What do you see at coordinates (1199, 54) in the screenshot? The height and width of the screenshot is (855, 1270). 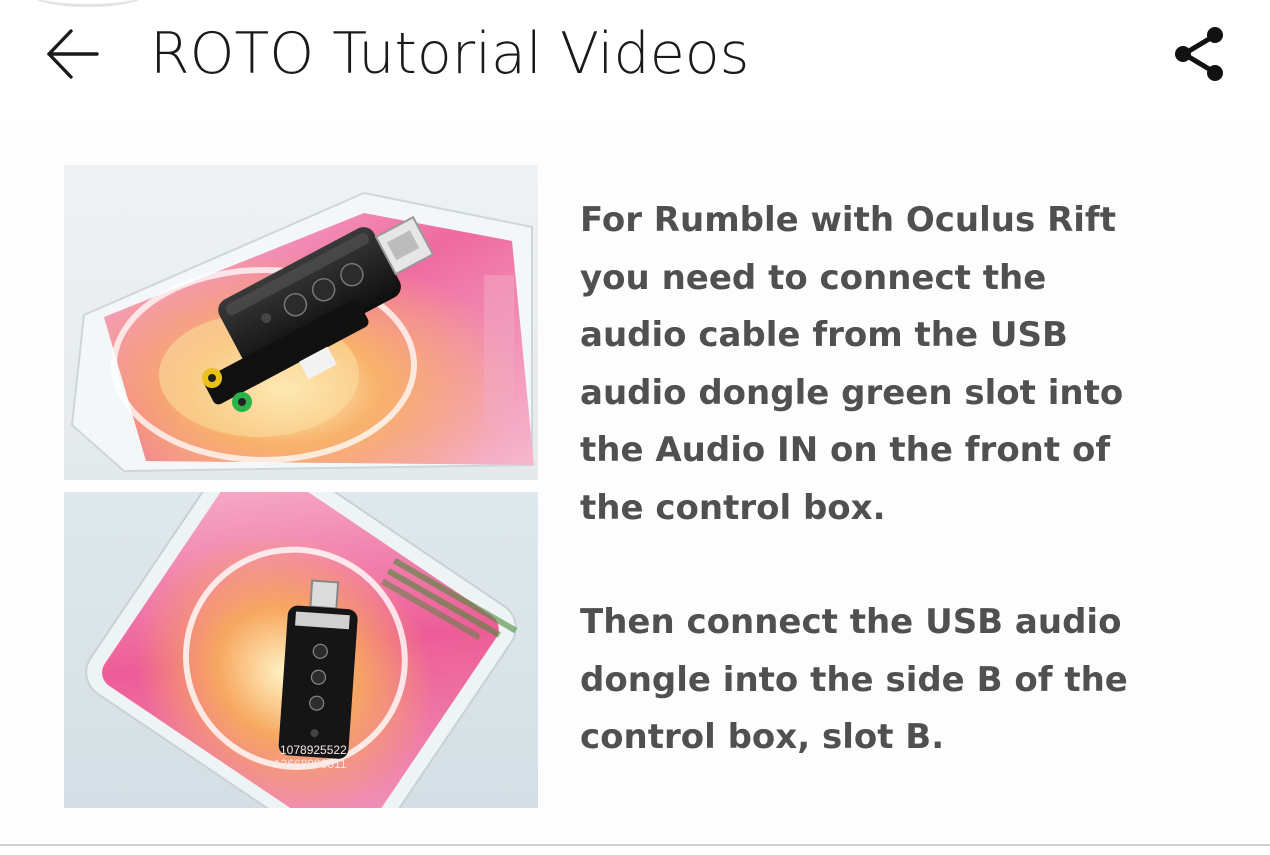 I see `share-icon` at bounding box center [1199, 54].